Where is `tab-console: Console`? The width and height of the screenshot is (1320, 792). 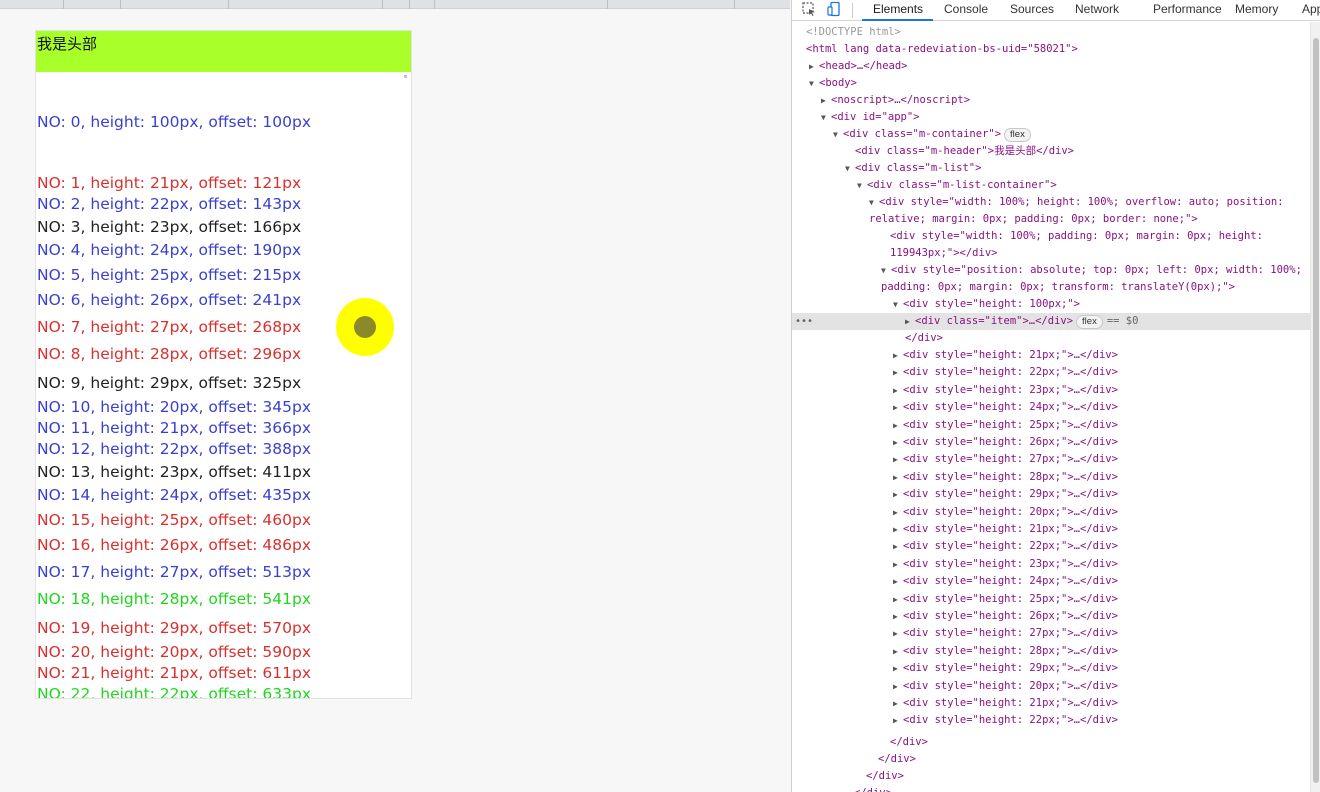 tab-console: Console is located at coordinates (966, 9).